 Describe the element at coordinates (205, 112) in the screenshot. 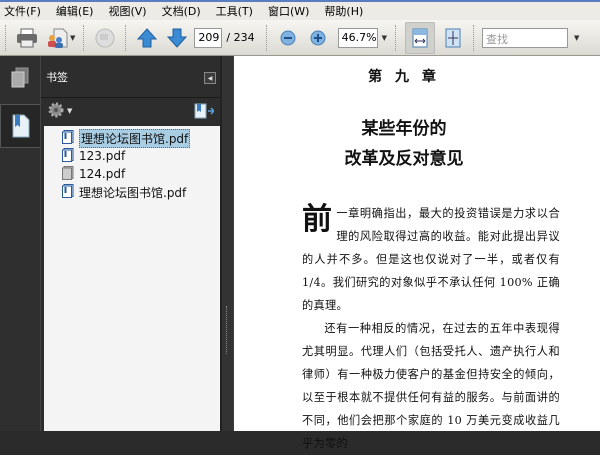

I see `new-bookmark-icon` at that location.